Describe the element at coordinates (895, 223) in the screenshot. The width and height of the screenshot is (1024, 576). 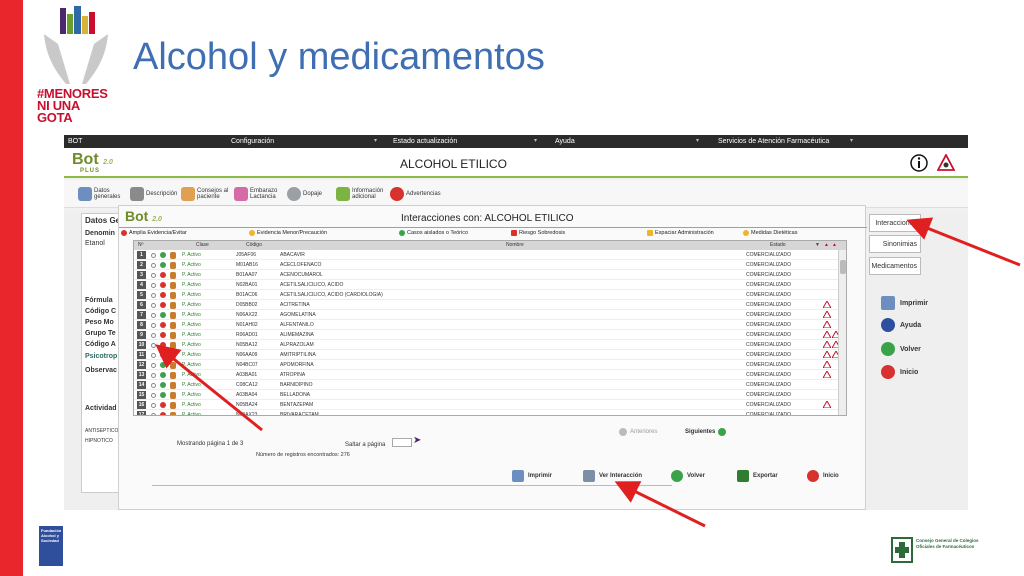
I see `interacciones-button: Interacciones` at that location.